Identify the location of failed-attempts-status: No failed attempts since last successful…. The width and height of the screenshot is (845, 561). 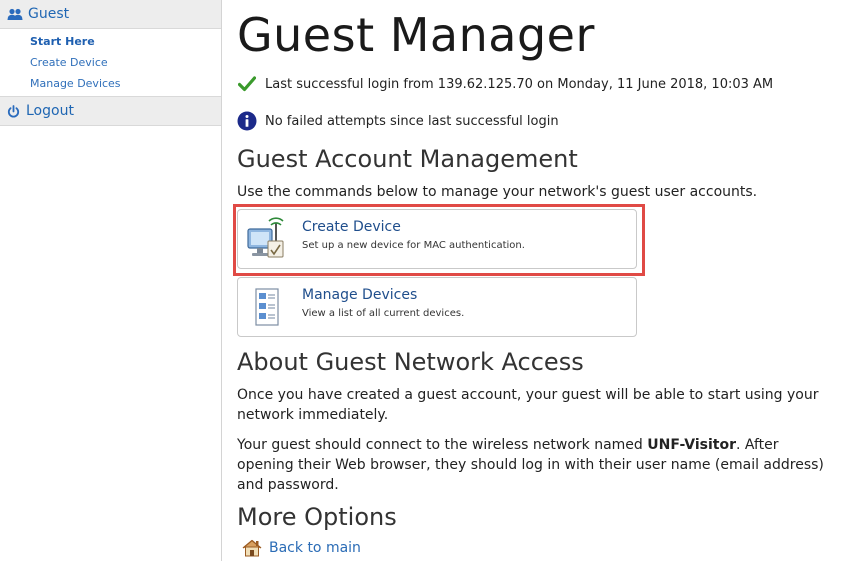
(398, 121).